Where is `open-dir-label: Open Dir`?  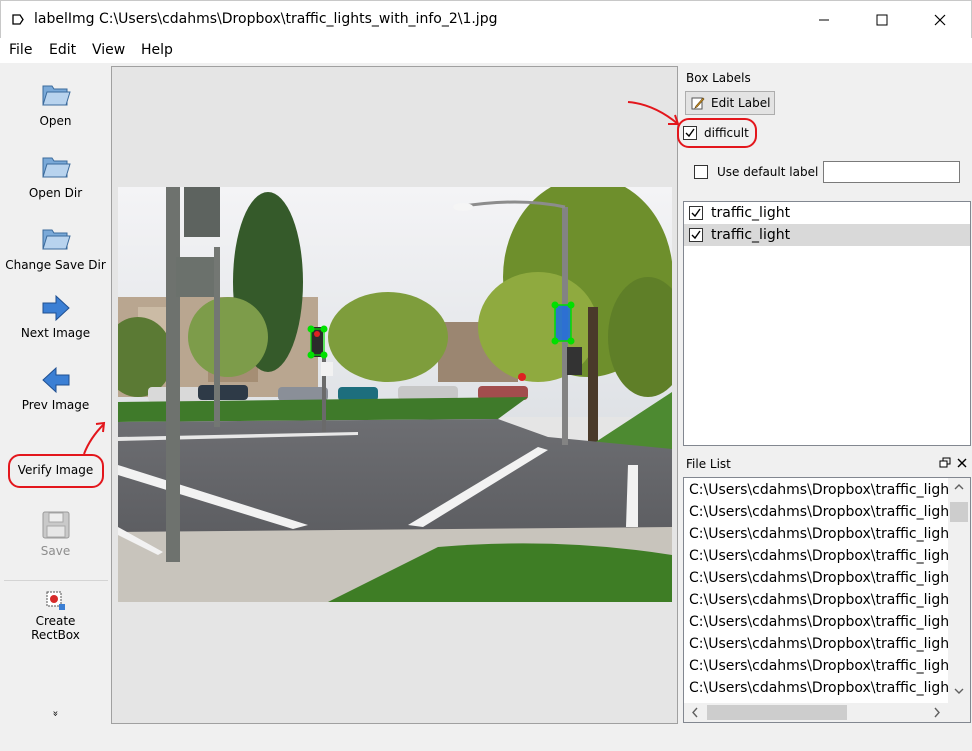 open-dir-label: Open Dir is located at coordinates (55, 193).